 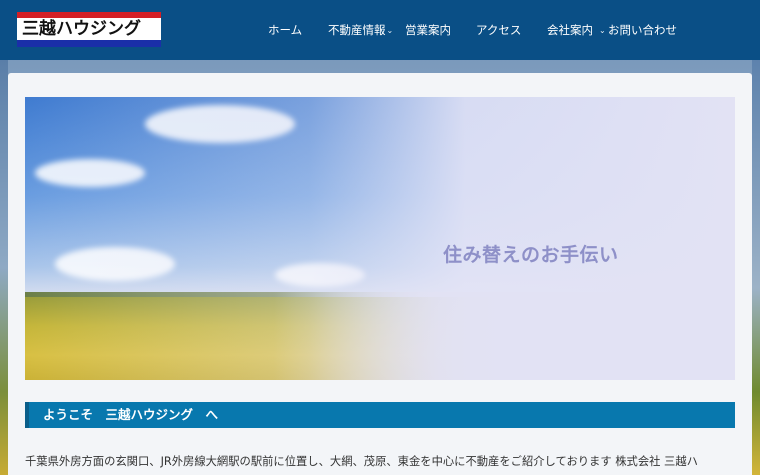 I want to click on nav-item-label: 営業案内, so click(x=428, y=30).